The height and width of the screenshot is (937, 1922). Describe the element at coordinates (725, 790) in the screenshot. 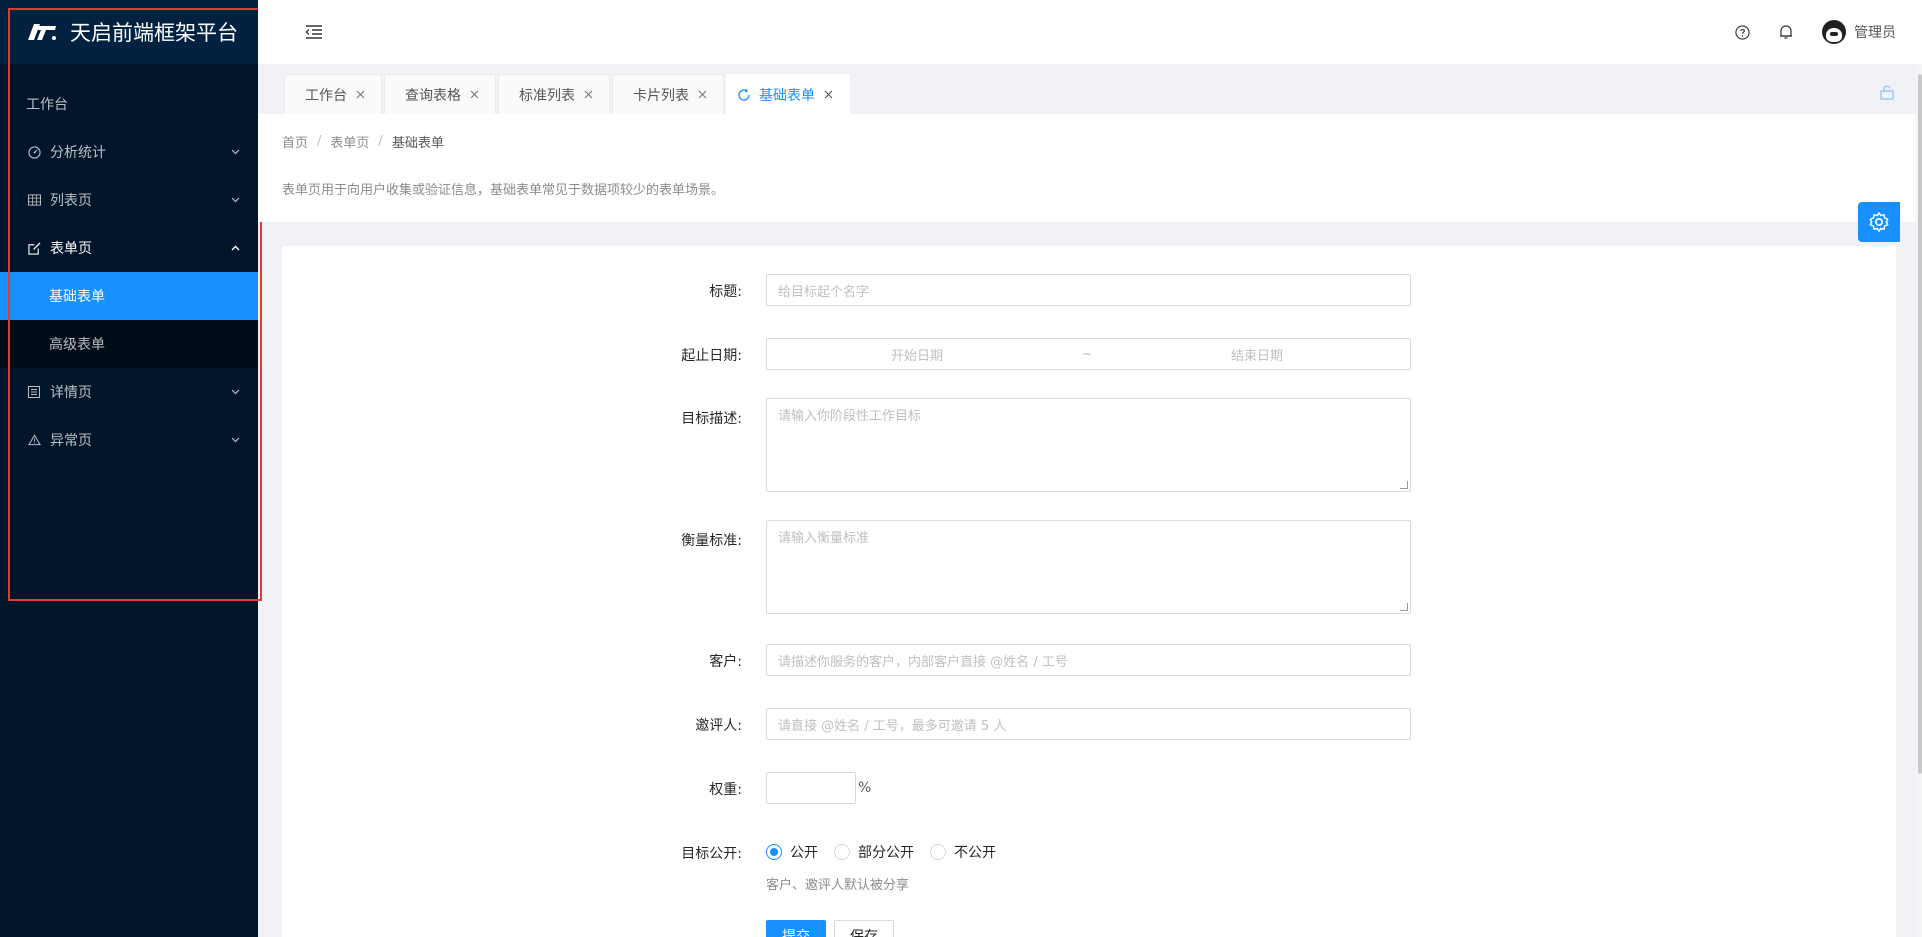

I see `weight-label: 权重:` at that location.